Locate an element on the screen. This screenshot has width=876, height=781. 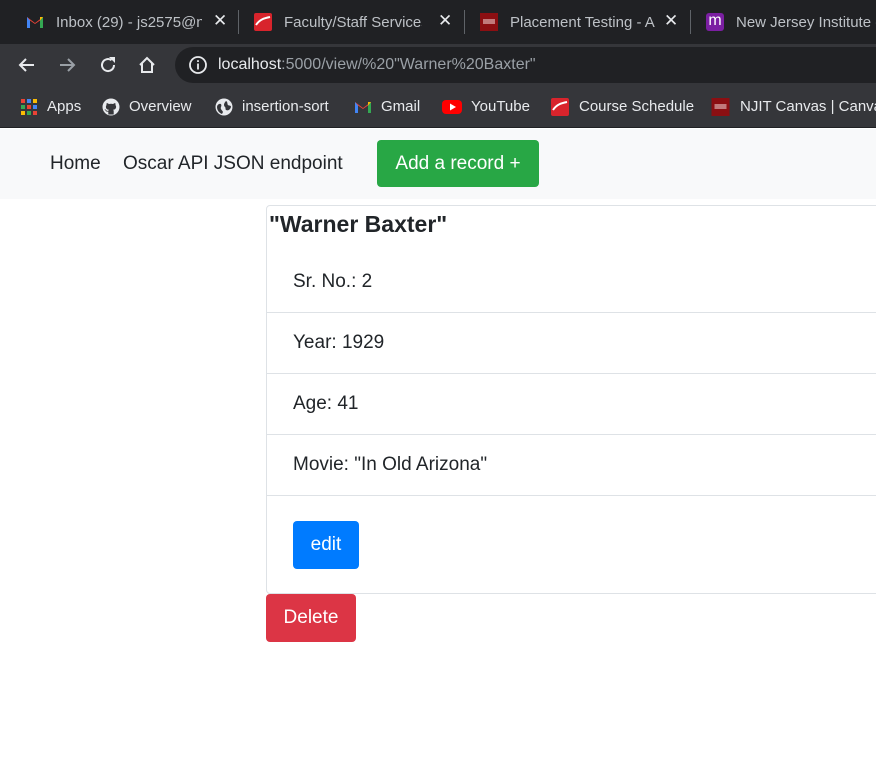
tab-title: Faculty/Staff Services is located at coordinates (353, 22).